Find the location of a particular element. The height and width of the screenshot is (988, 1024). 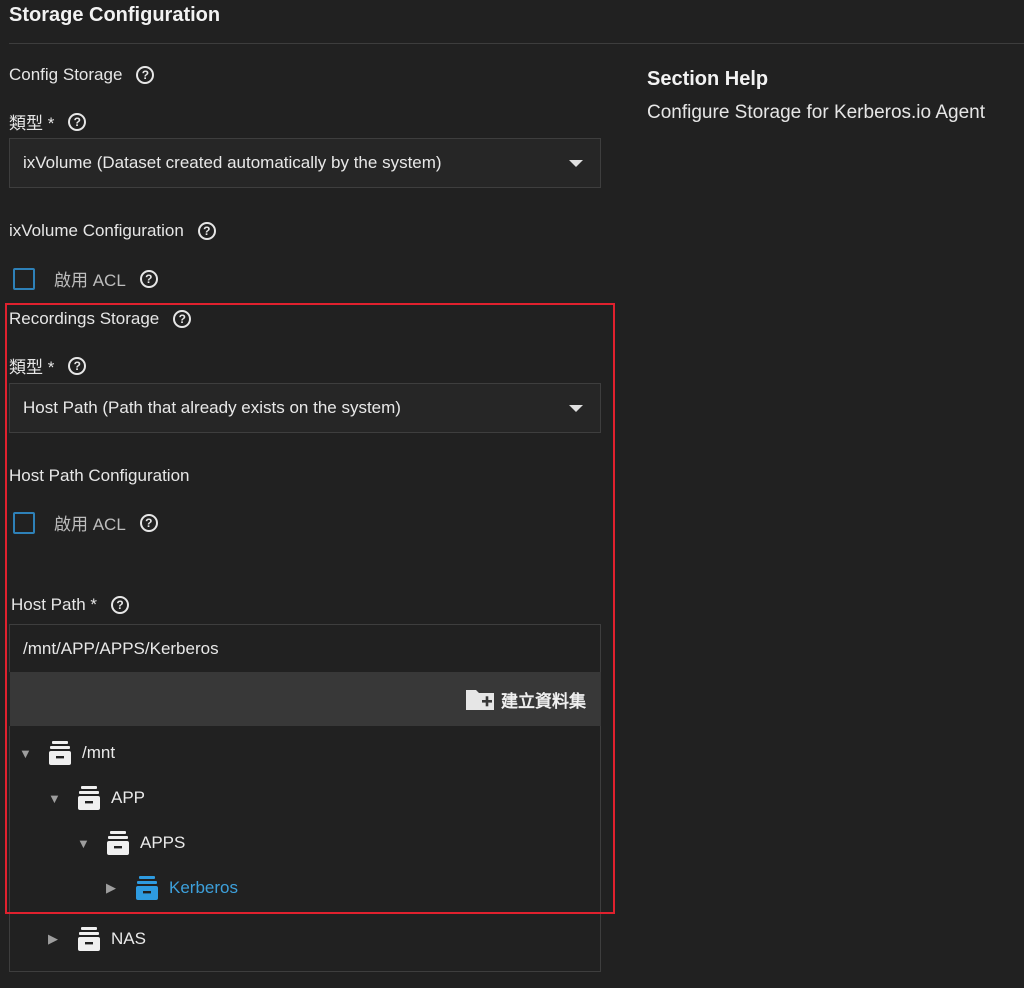

host-path-input: /mnt/APP/APPS/Kerberos is located at coordinates (305, 648).